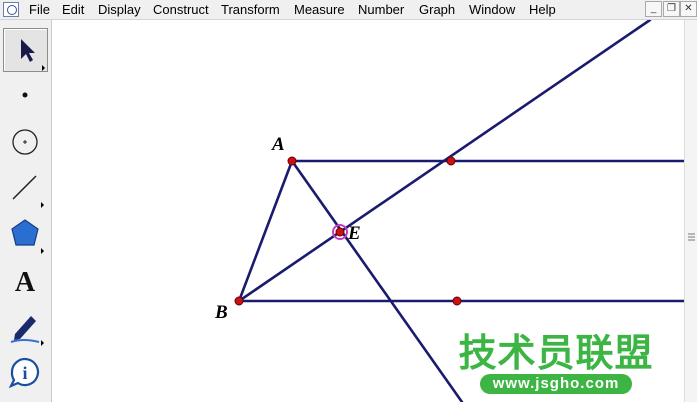  What do you see at coordinates (239, 301) in the screenshot?
I see `point-B` at bounding box center [239, 301].